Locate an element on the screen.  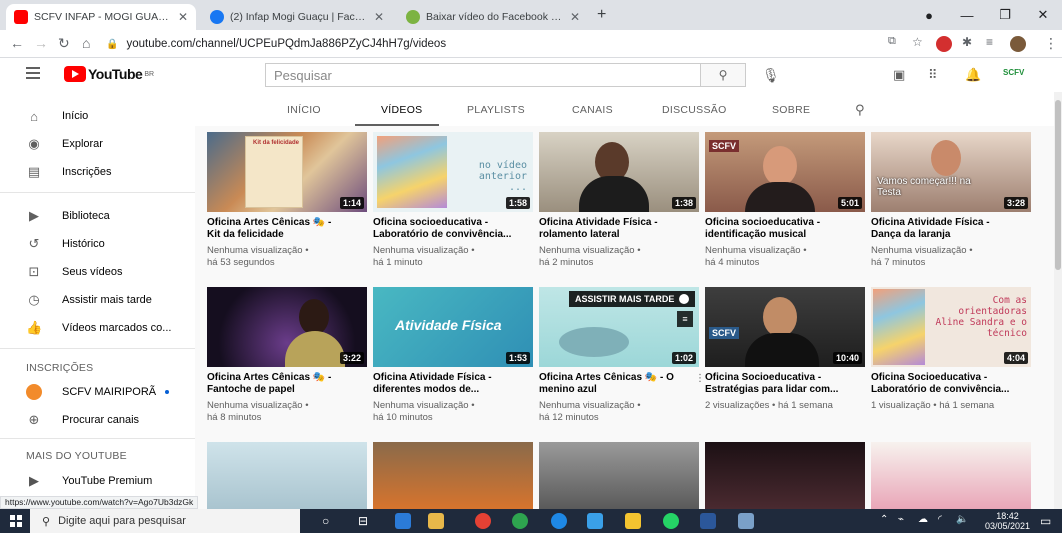
new-tab-button: + is located at coordinates (601, 15).